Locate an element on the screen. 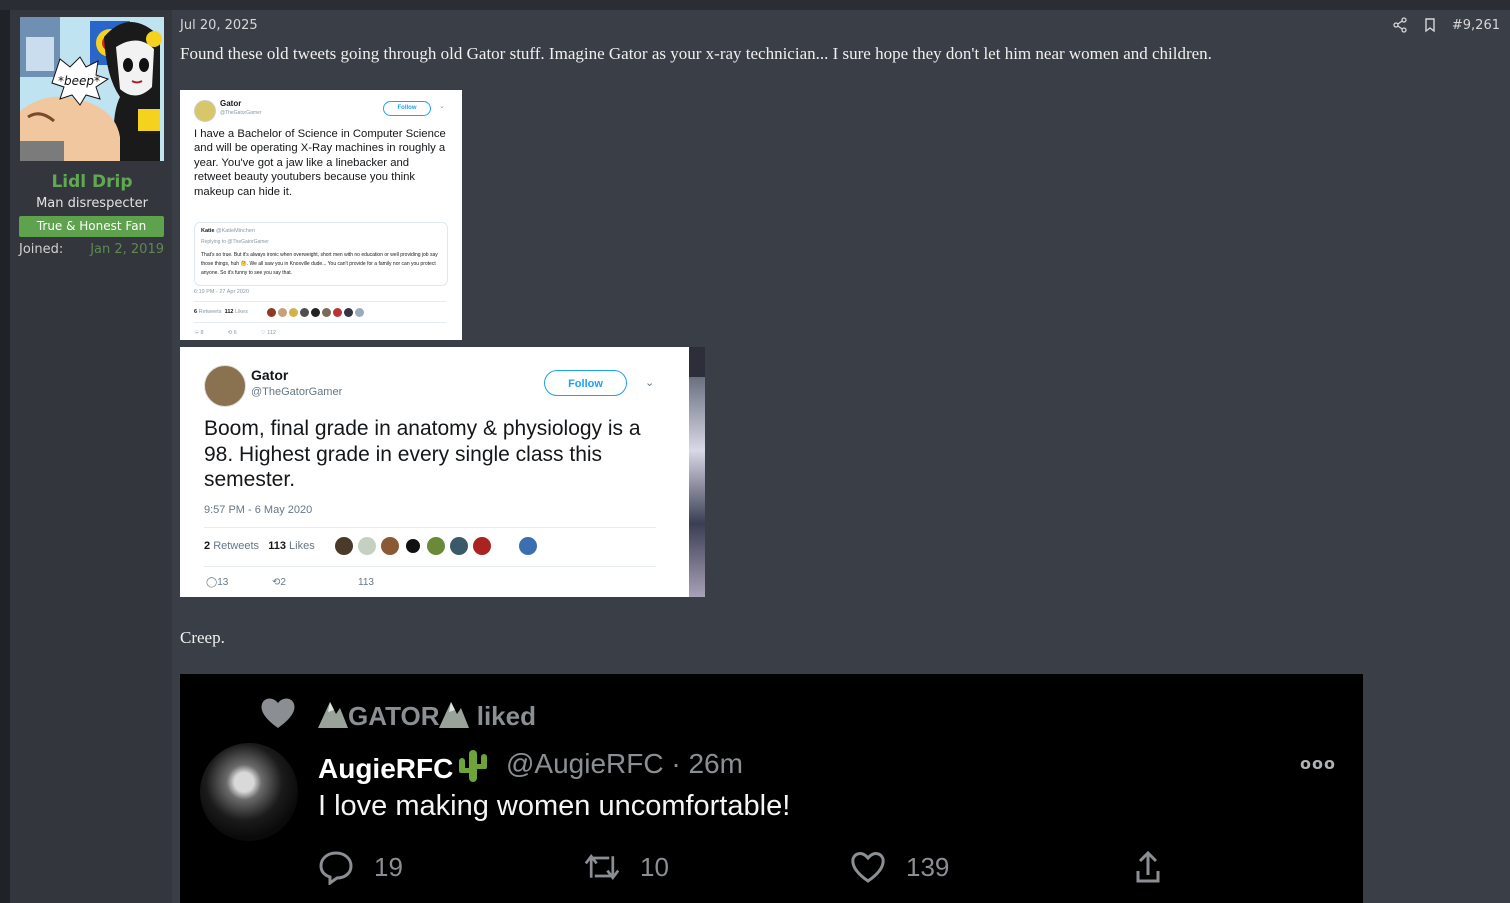 The height and width of the screenshot is (903, 1510). like-count: 139 is located at coordinates (928, 866).